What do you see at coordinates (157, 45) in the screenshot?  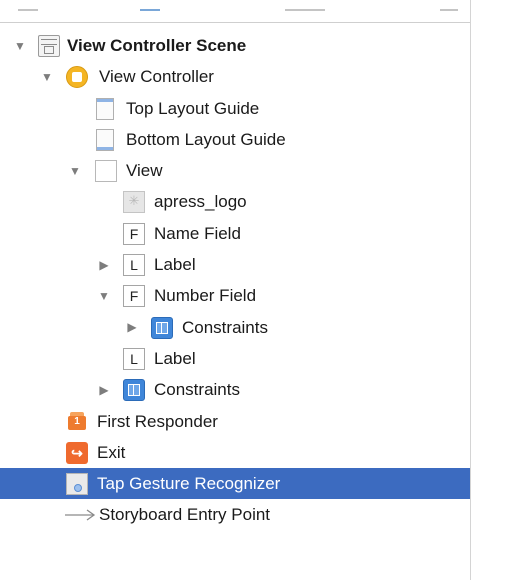 I see `outline-item-label: View Controller Scene` at bounding box center [157, 45].